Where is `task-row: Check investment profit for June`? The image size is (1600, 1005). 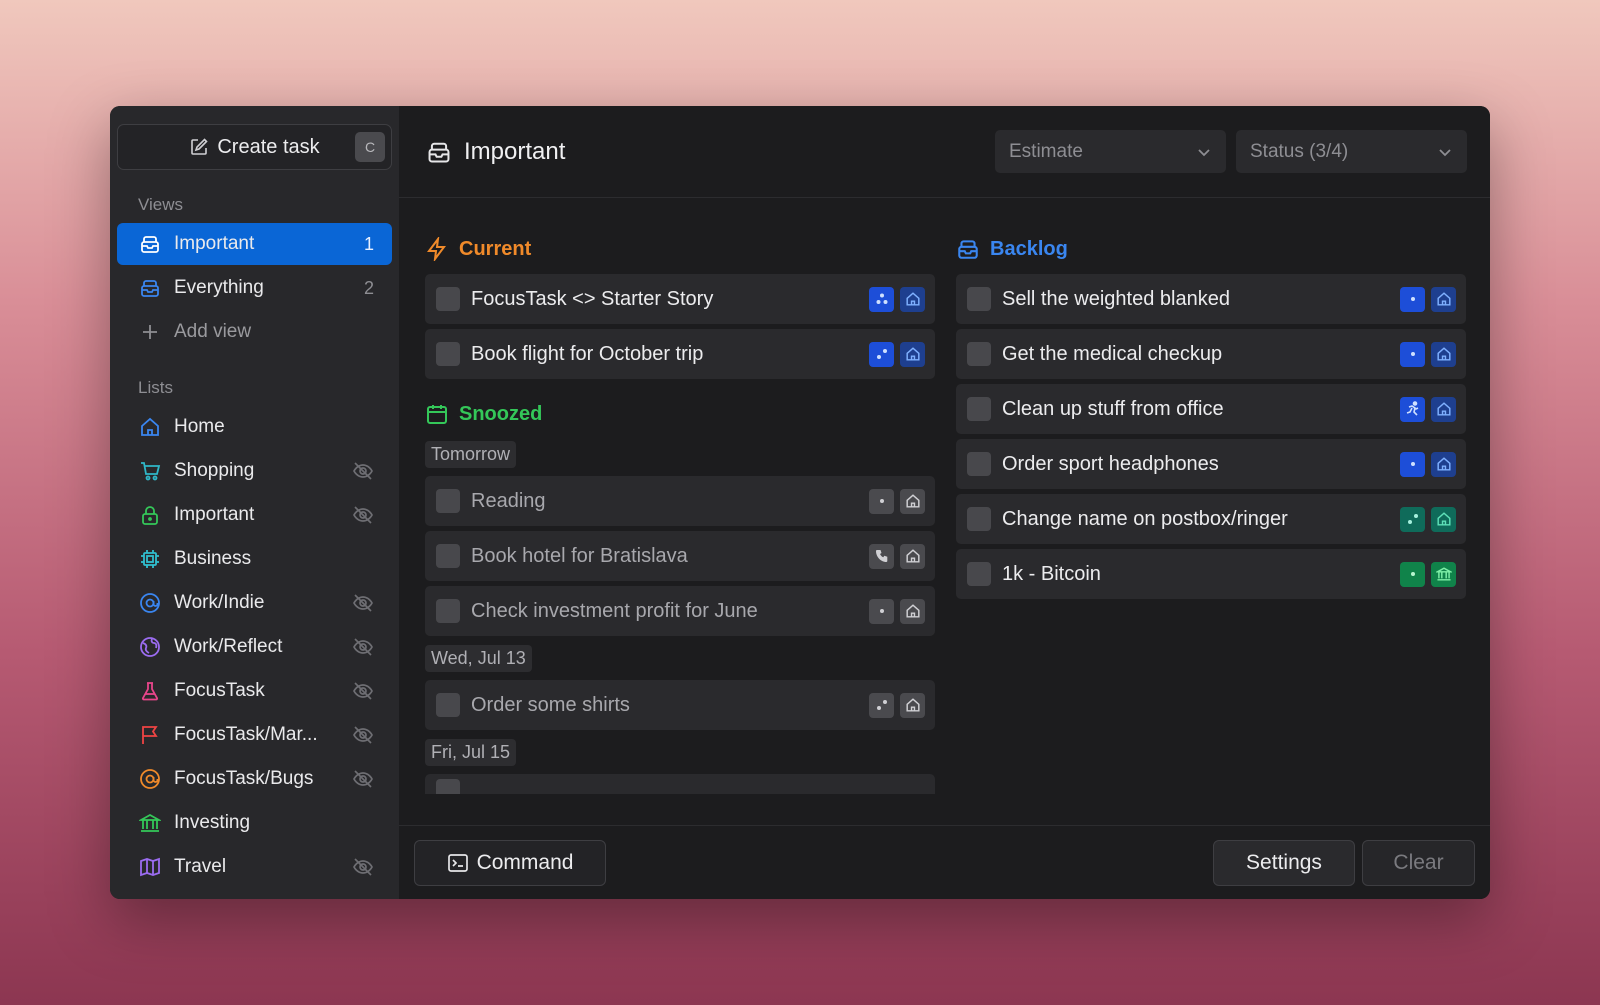 task-row: Check investment profit for June is located at coordinates (680, 611).